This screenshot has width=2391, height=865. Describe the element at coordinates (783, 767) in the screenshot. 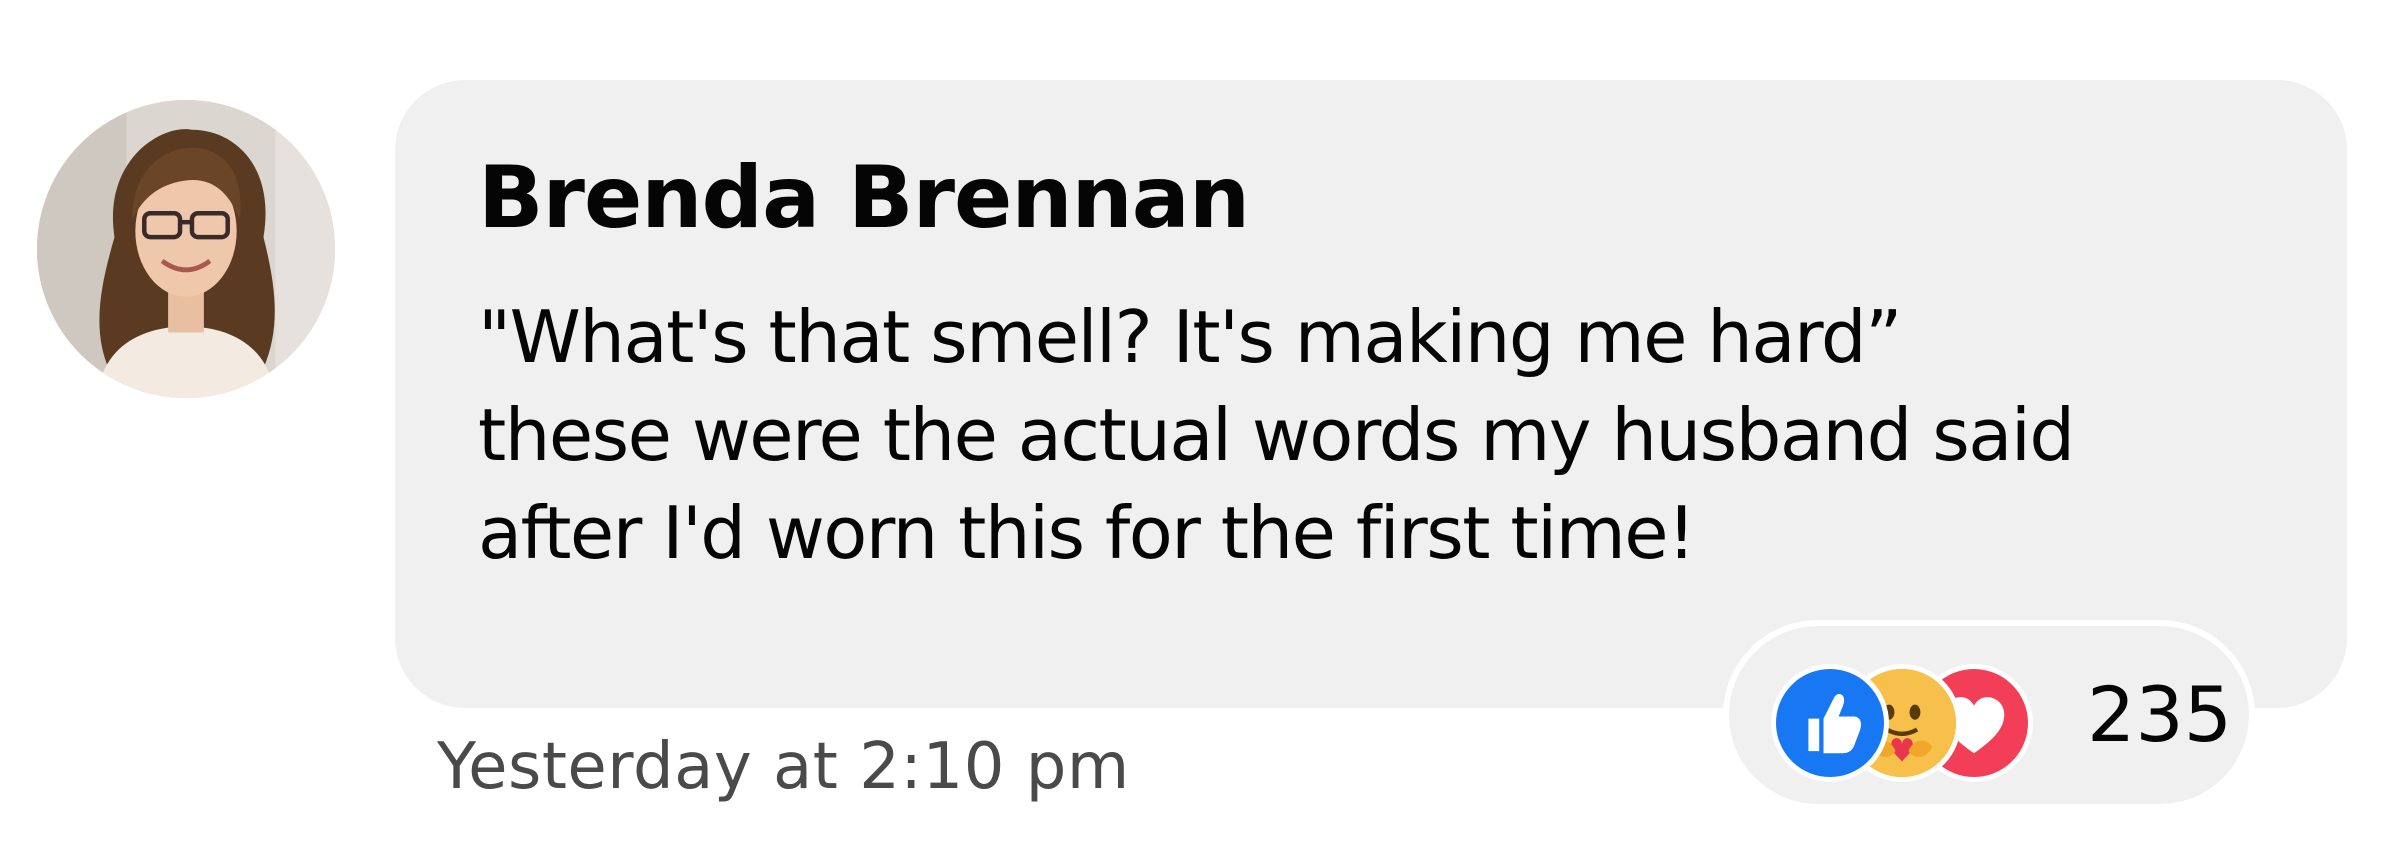

I see `comment-timestamp: Yesterday at 2:10 pm` at that location.